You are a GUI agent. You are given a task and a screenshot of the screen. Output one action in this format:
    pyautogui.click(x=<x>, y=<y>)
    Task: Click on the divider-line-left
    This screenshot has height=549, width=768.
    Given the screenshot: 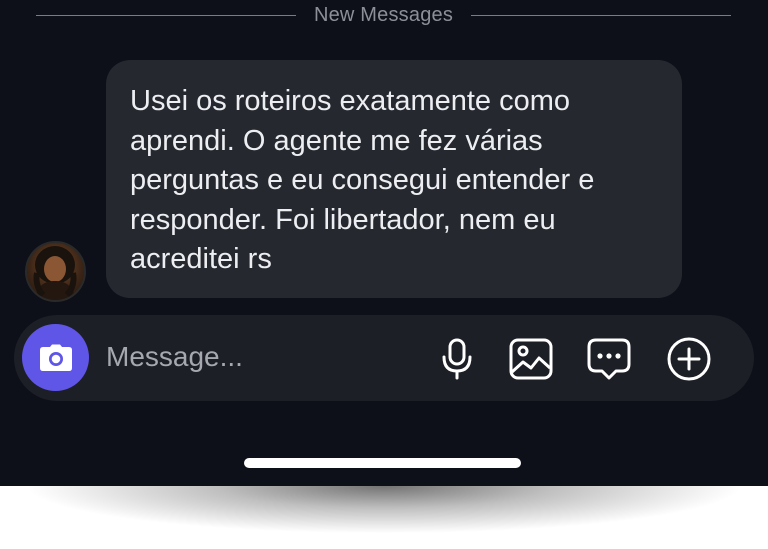 What is the action you would take?
    pyautogui.click(x=166, y=15)
    